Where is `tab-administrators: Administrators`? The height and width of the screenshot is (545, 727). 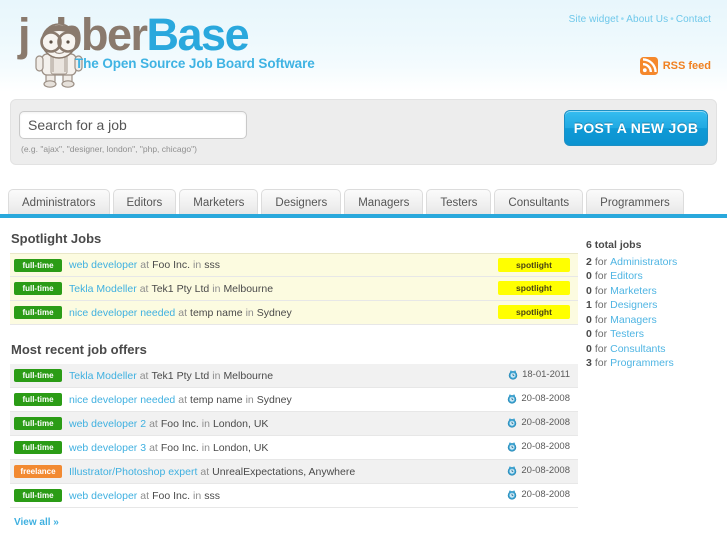 tab-administrators: Administrators is located at coordinates (59, 202).